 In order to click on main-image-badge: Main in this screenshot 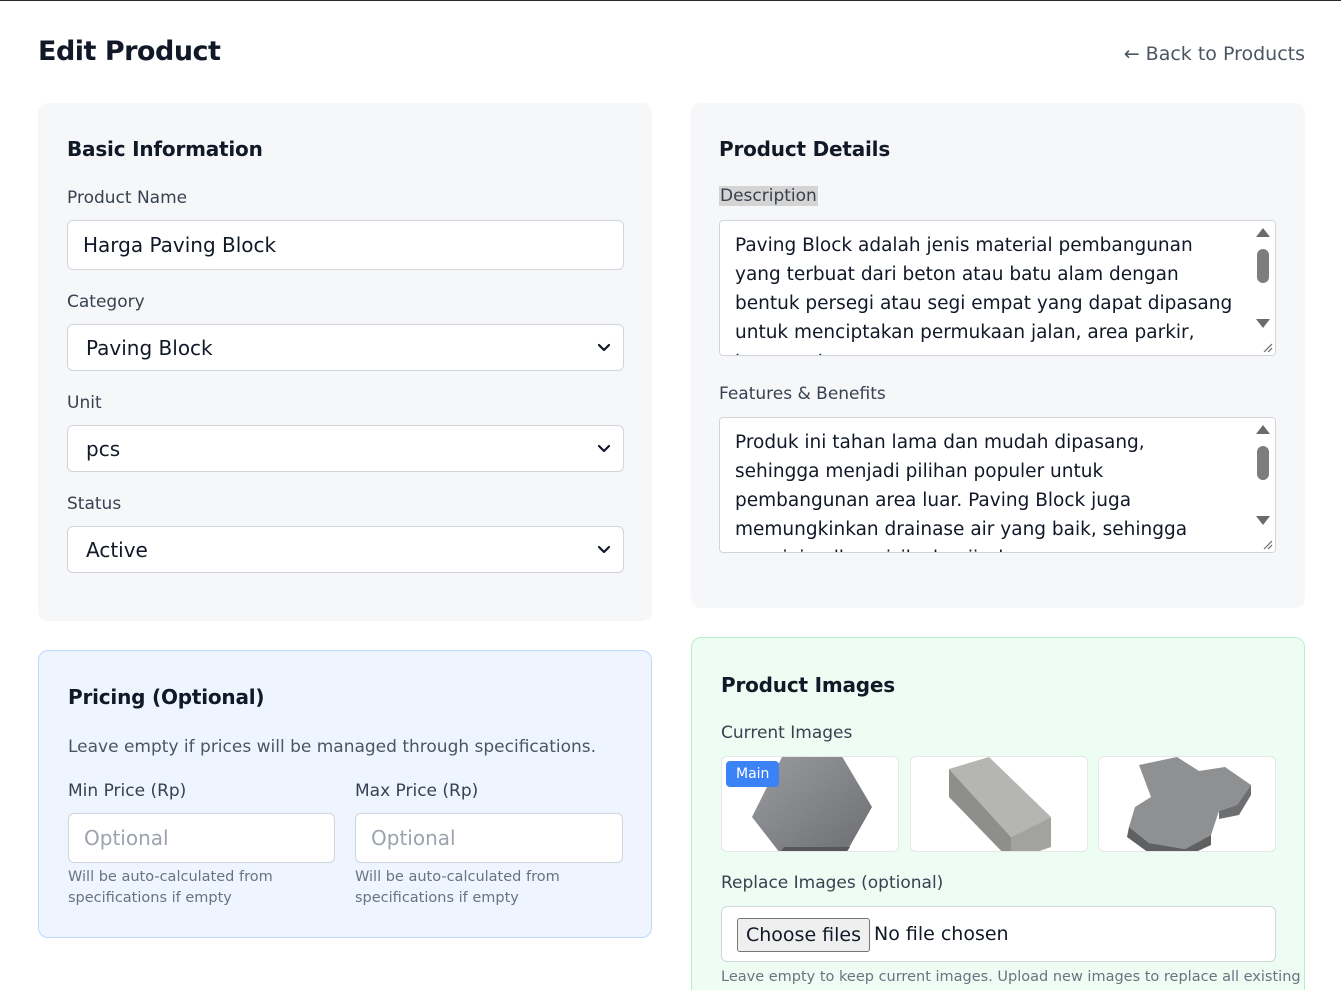, I will do `click(753, 774)`.